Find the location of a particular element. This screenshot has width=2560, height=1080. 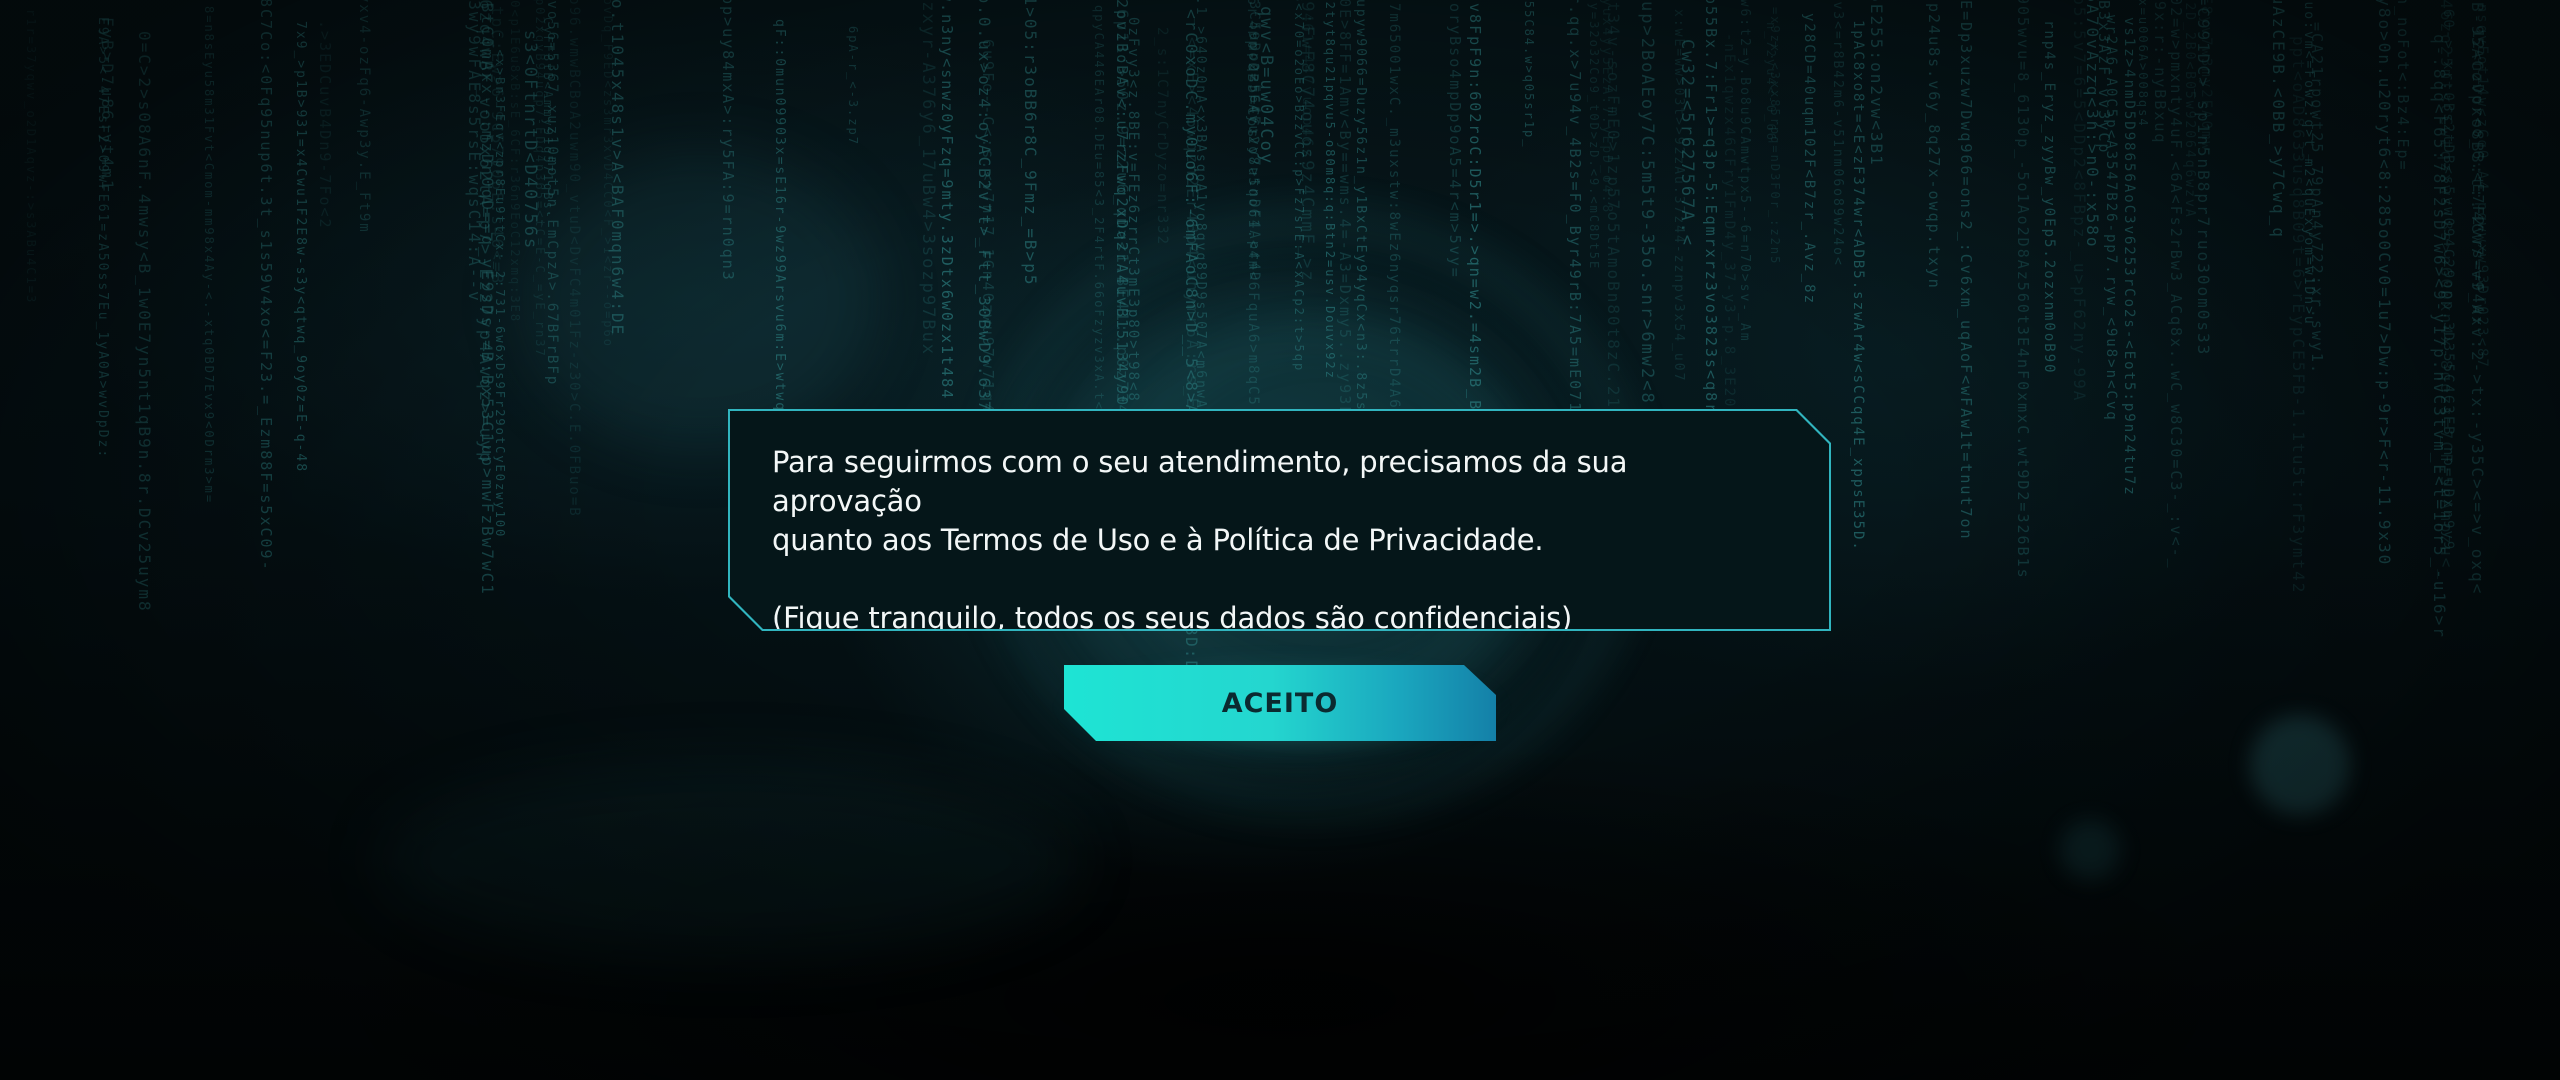

matrix-rain-column: p022D_2B0<B05w92064q6wzvA is located at coordinates (2189, 109).